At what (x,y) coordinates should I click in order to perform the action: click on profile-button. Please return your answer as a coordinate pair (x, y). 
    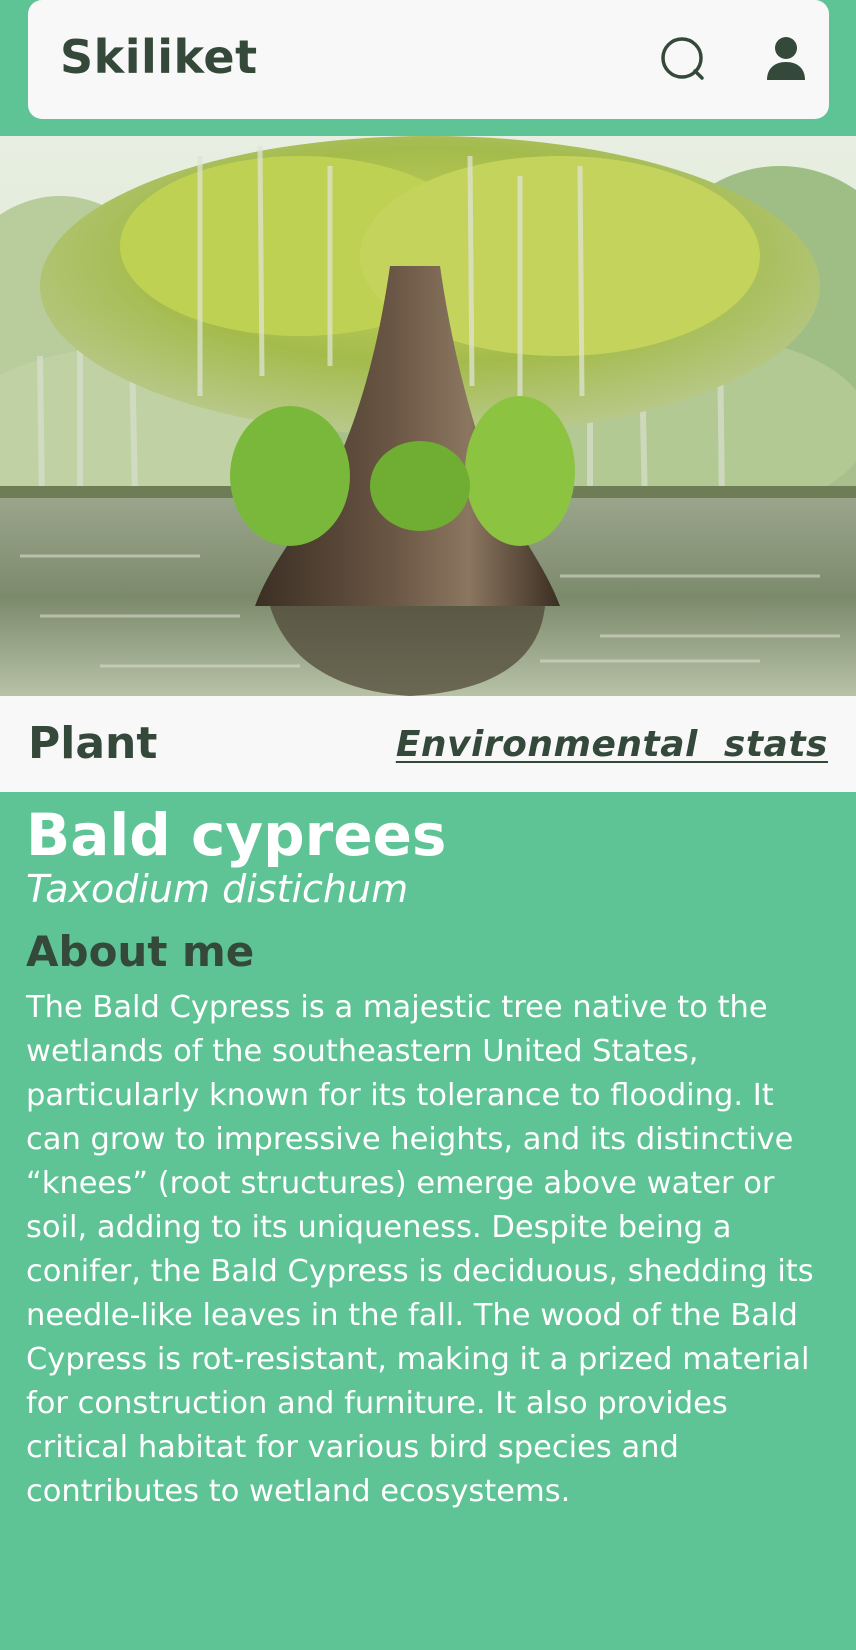
    Looking at the image, I should click on (786, 60).